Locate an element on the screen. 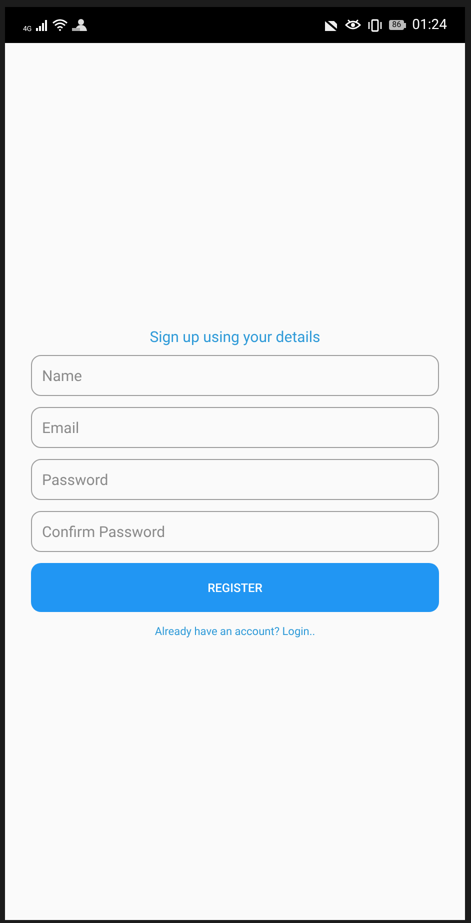  no-sim-icon is located at coordinates (331, 25).